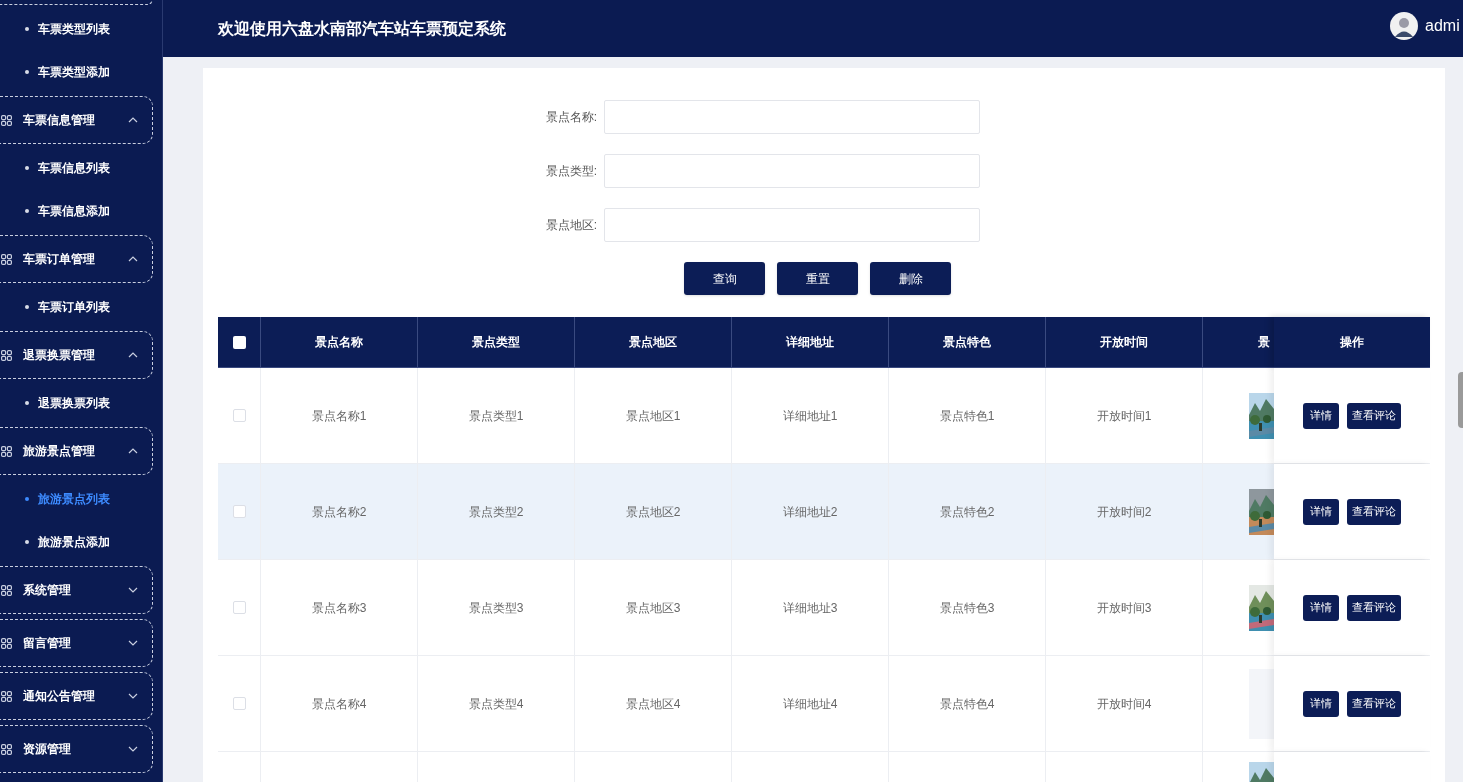 The height and width of the screenshot is (782, 1463). What do you see at coordinates (496, 704) in the screenshot?
I see `table-cell-text: 景点类型4` at bounding box center [496, 704].